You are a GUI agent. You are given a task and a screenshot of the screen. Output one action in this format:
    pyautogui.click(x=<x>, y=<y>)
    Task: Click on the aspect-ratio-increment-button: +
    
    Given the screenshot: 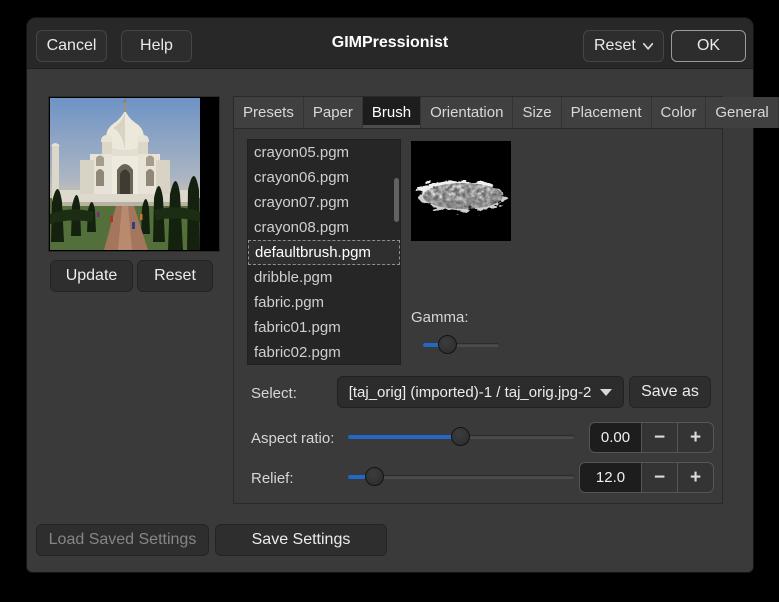 What is the action you would take?
    pyautogui.click(x=695, y=437)
    